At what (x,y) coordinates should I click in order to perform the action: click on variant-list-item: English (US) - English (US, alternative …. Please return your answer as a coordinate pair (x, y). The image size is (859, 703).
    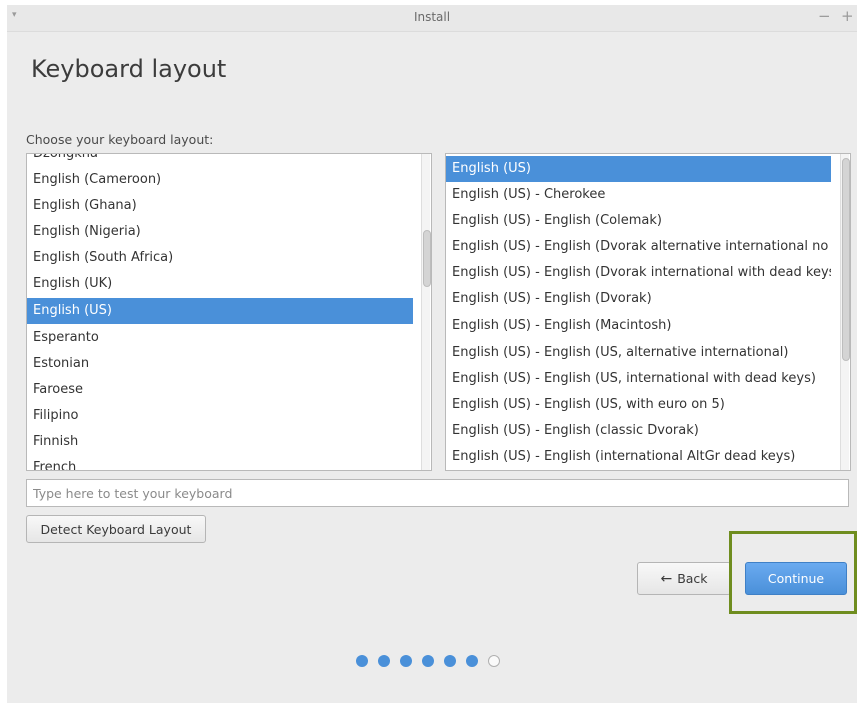
    Looking at the image, I should click on (638, 353).